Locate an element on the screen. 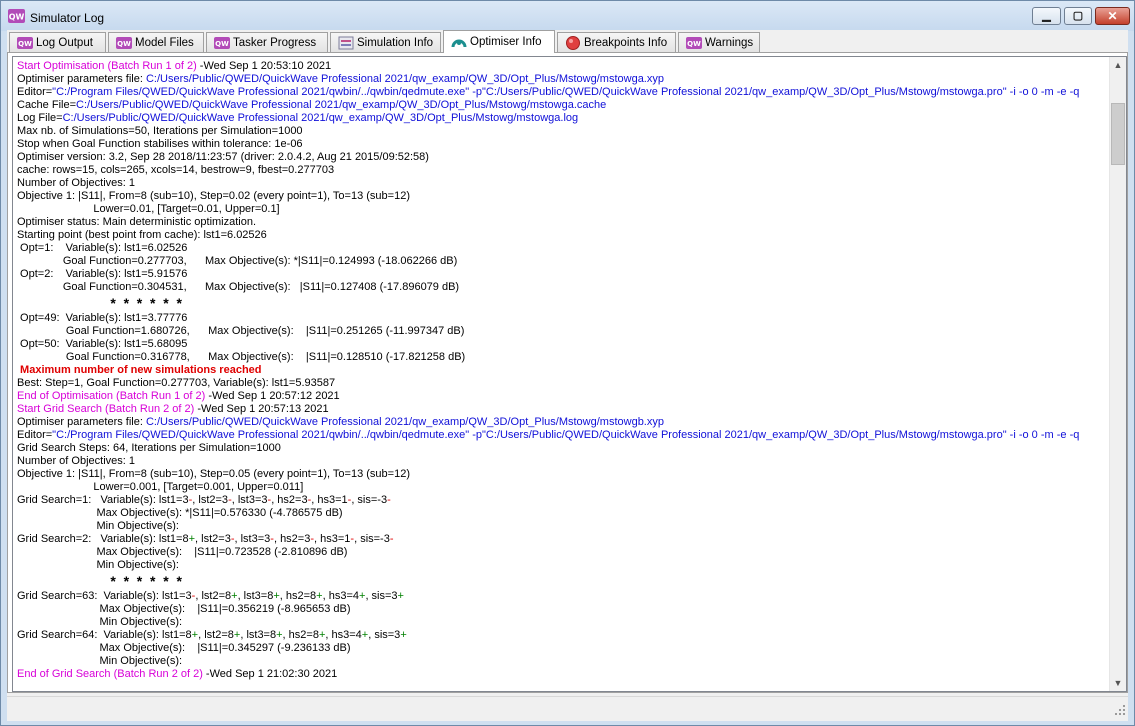  maximize-icon: ▢ is located at coordinates (1078, 16).